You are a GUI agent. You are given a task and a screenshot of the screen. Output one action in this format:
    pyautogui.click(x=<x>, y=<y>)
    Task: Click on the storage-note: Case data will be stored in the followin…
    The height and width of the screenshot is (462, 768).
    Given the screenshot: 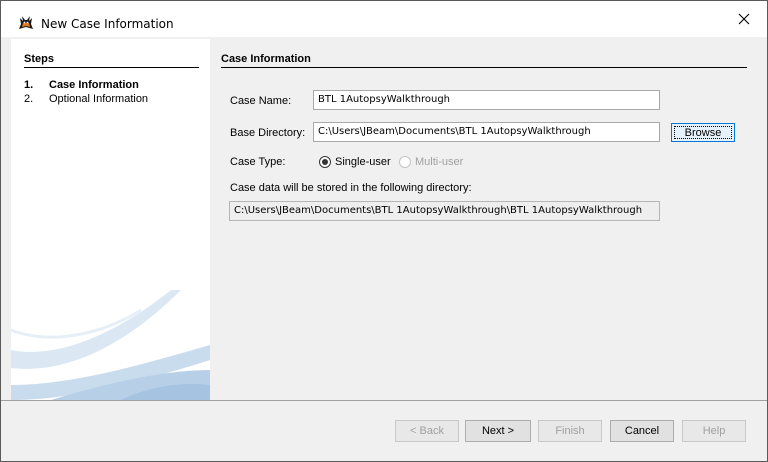 What is the action you would take?
    pyautogui.click(x=351, y=188)
    